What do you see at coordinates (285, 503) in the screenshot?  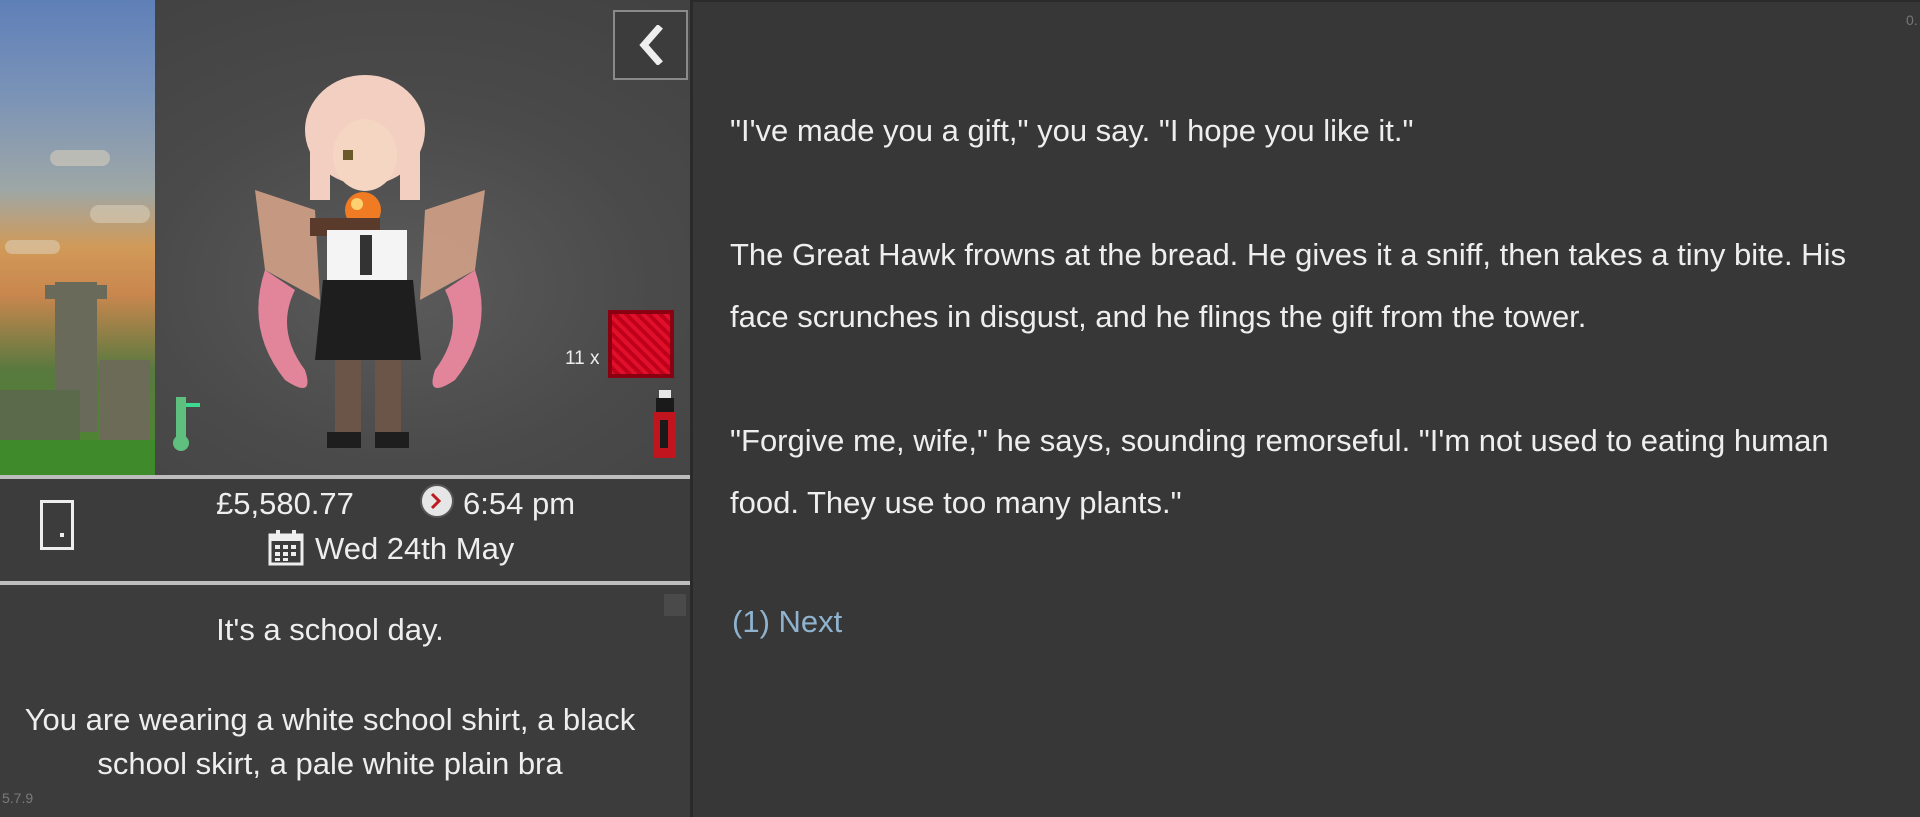 I see `money-label: £5,580.77` at bounding box center [285, 503].